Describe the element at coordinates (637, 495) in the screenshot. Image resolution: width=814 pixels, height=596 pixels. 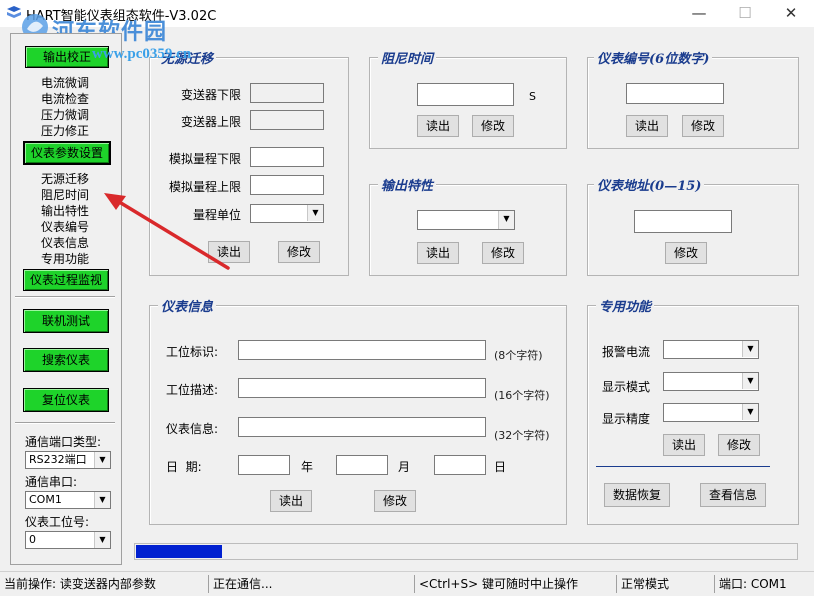
I see `data-restore-button: 数据恢复` at that location.